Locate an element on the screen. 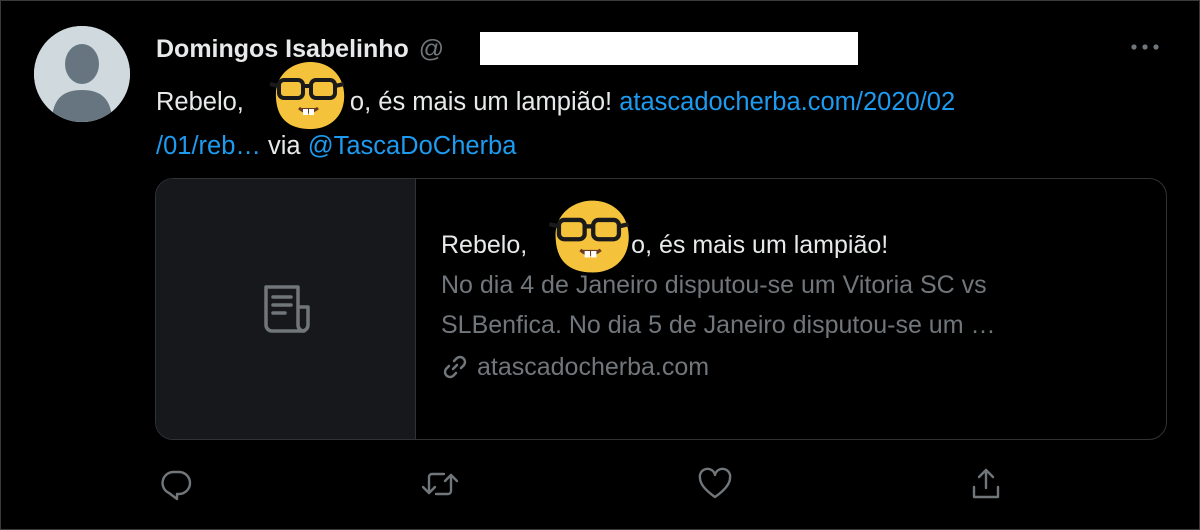 This screenshot has width=1200, height=530. share-button is located at coordinates (986, 484).